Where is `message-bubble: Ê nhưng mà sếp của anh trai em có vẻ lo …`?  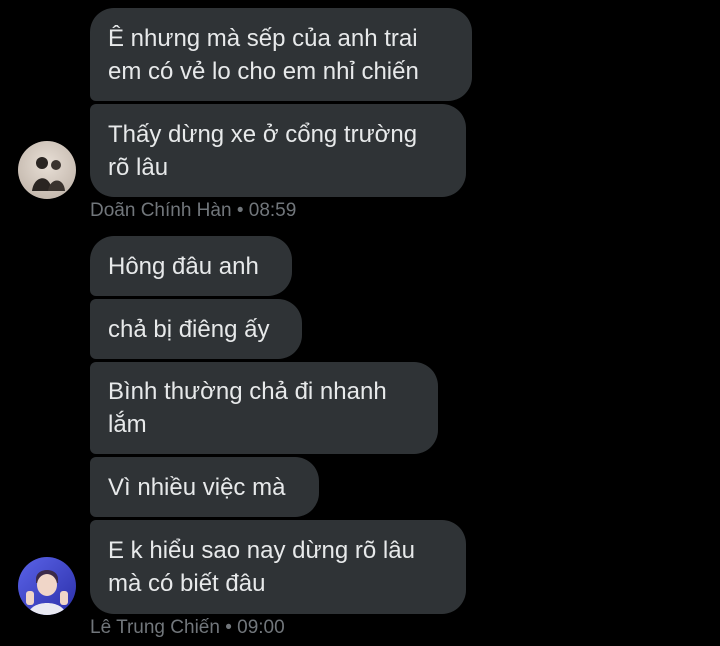
message-bubble: Ê nhưng mà sếp của anh trai em có vẻ lo … is located at coordinates (281, 54).